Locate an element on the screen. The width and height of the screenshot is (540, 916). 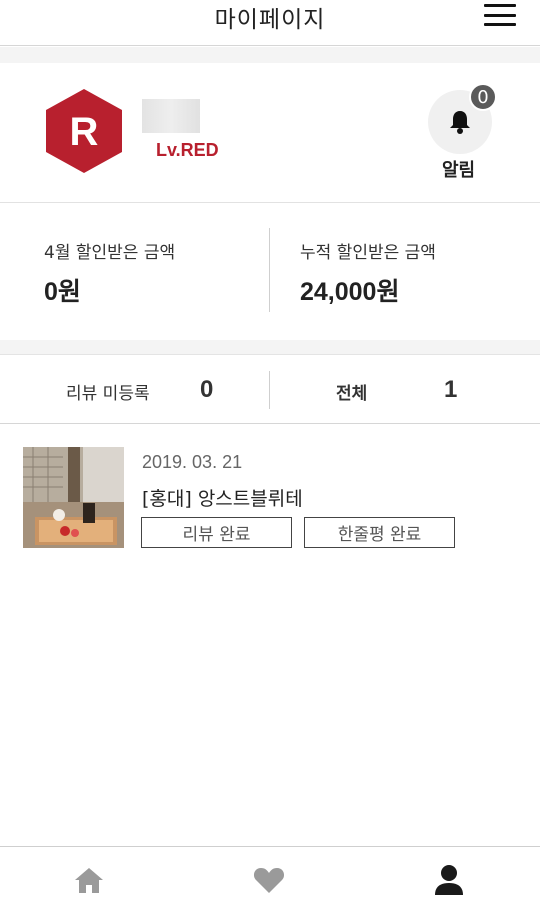
page-title: 마이페이지 is located at coordinates (270, 19).